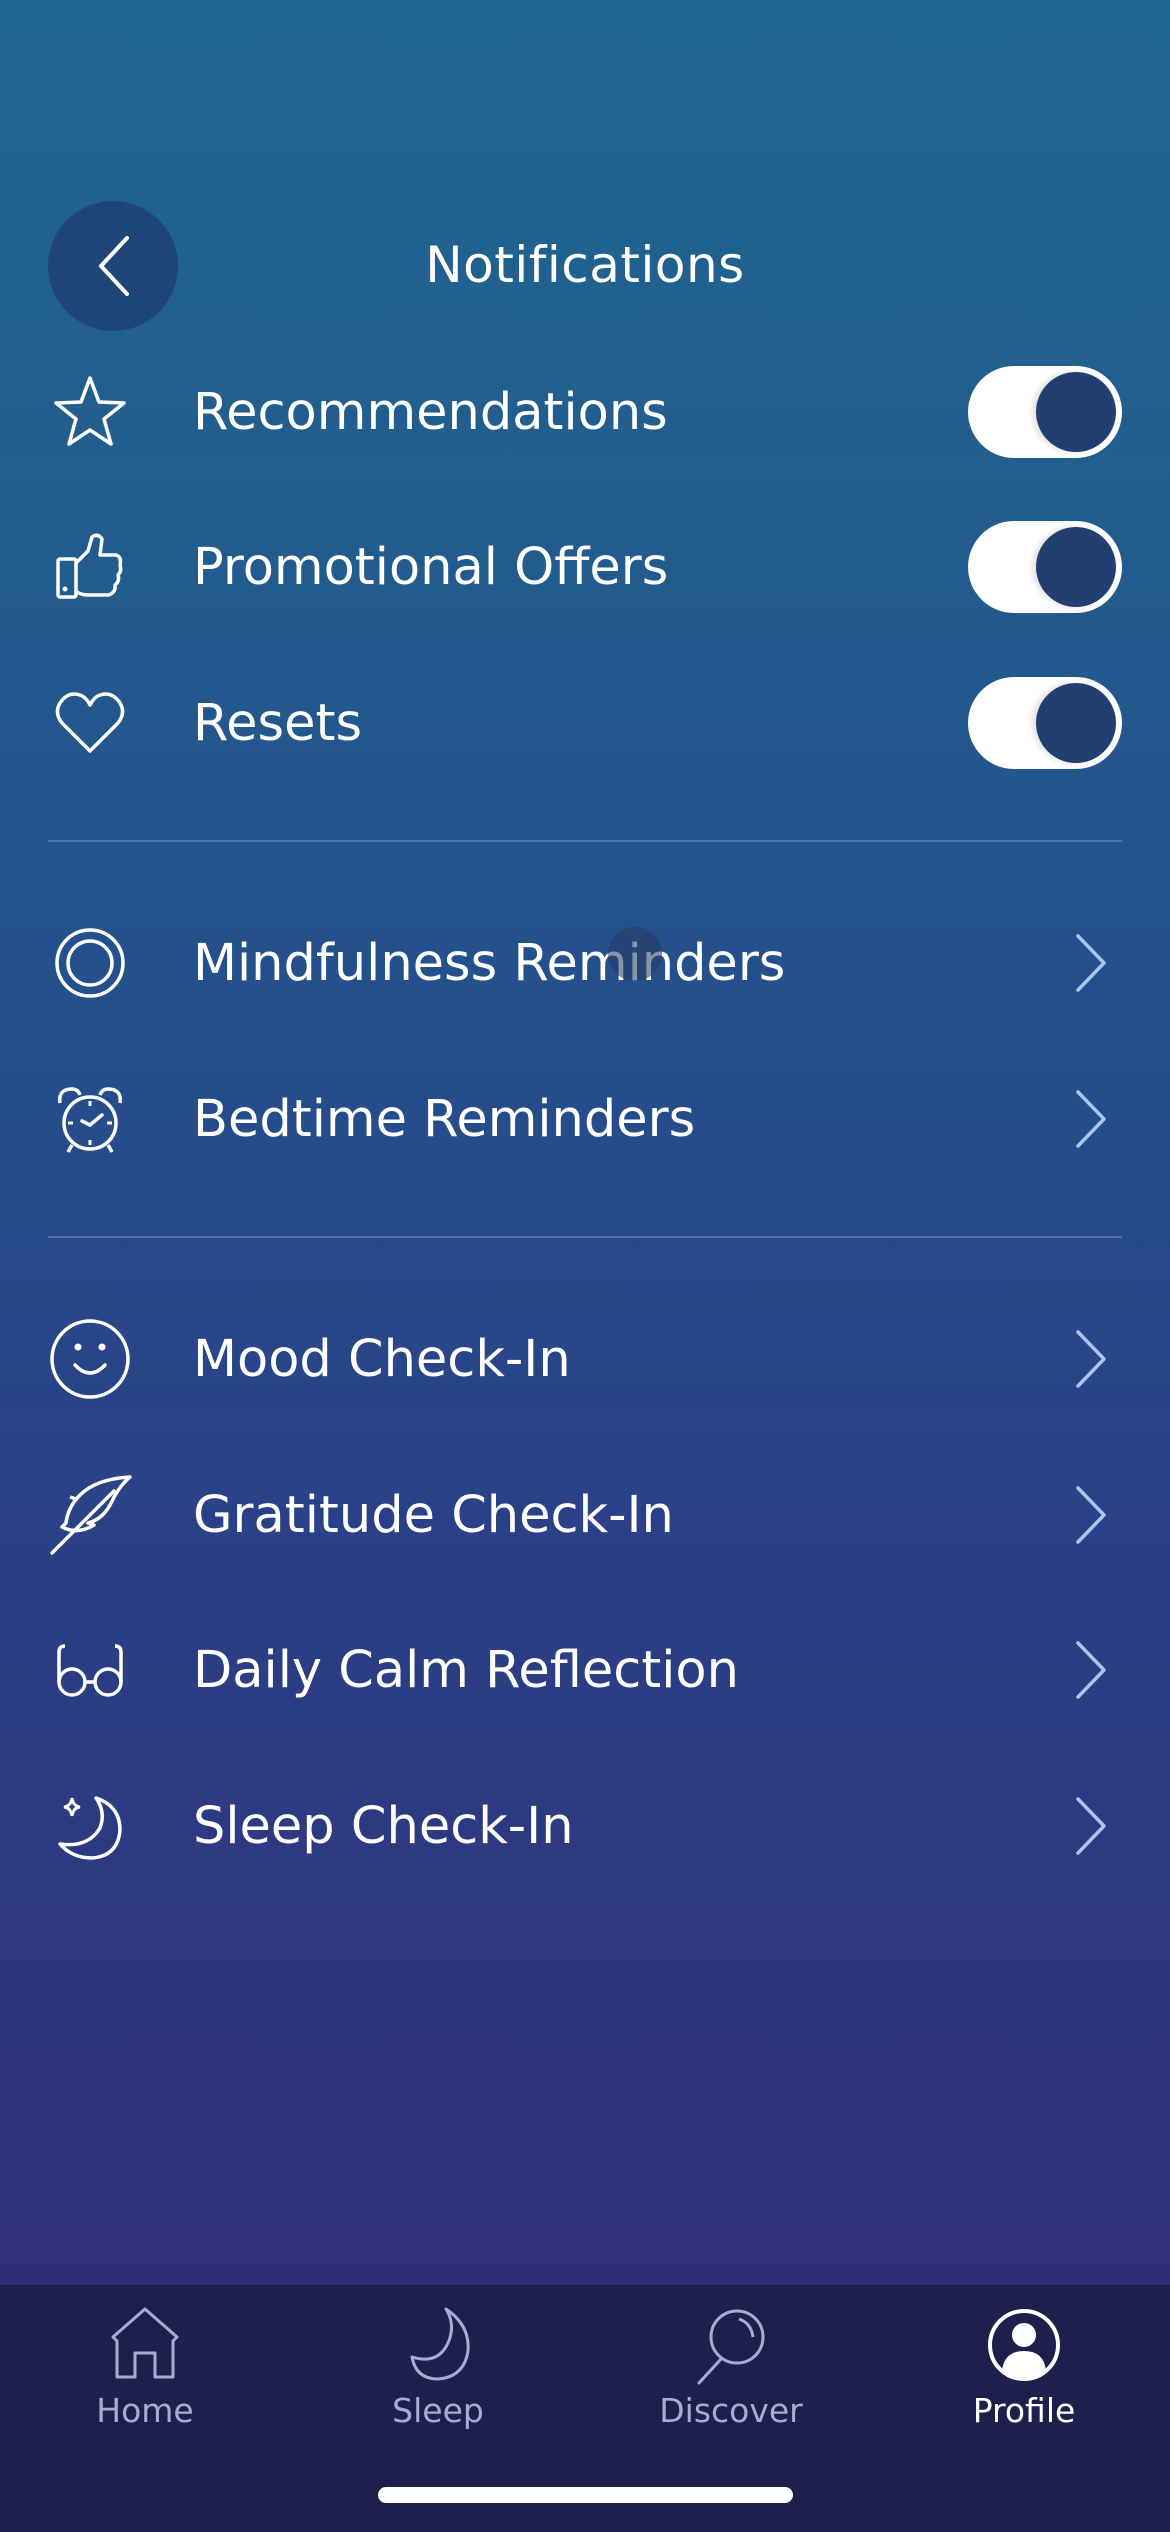 The height and width of the screenshot is (2532, 1170). Describe the element at coordinates (382, 1359) in the screenshot. I see `row-label: Mood Check-In` at that location.